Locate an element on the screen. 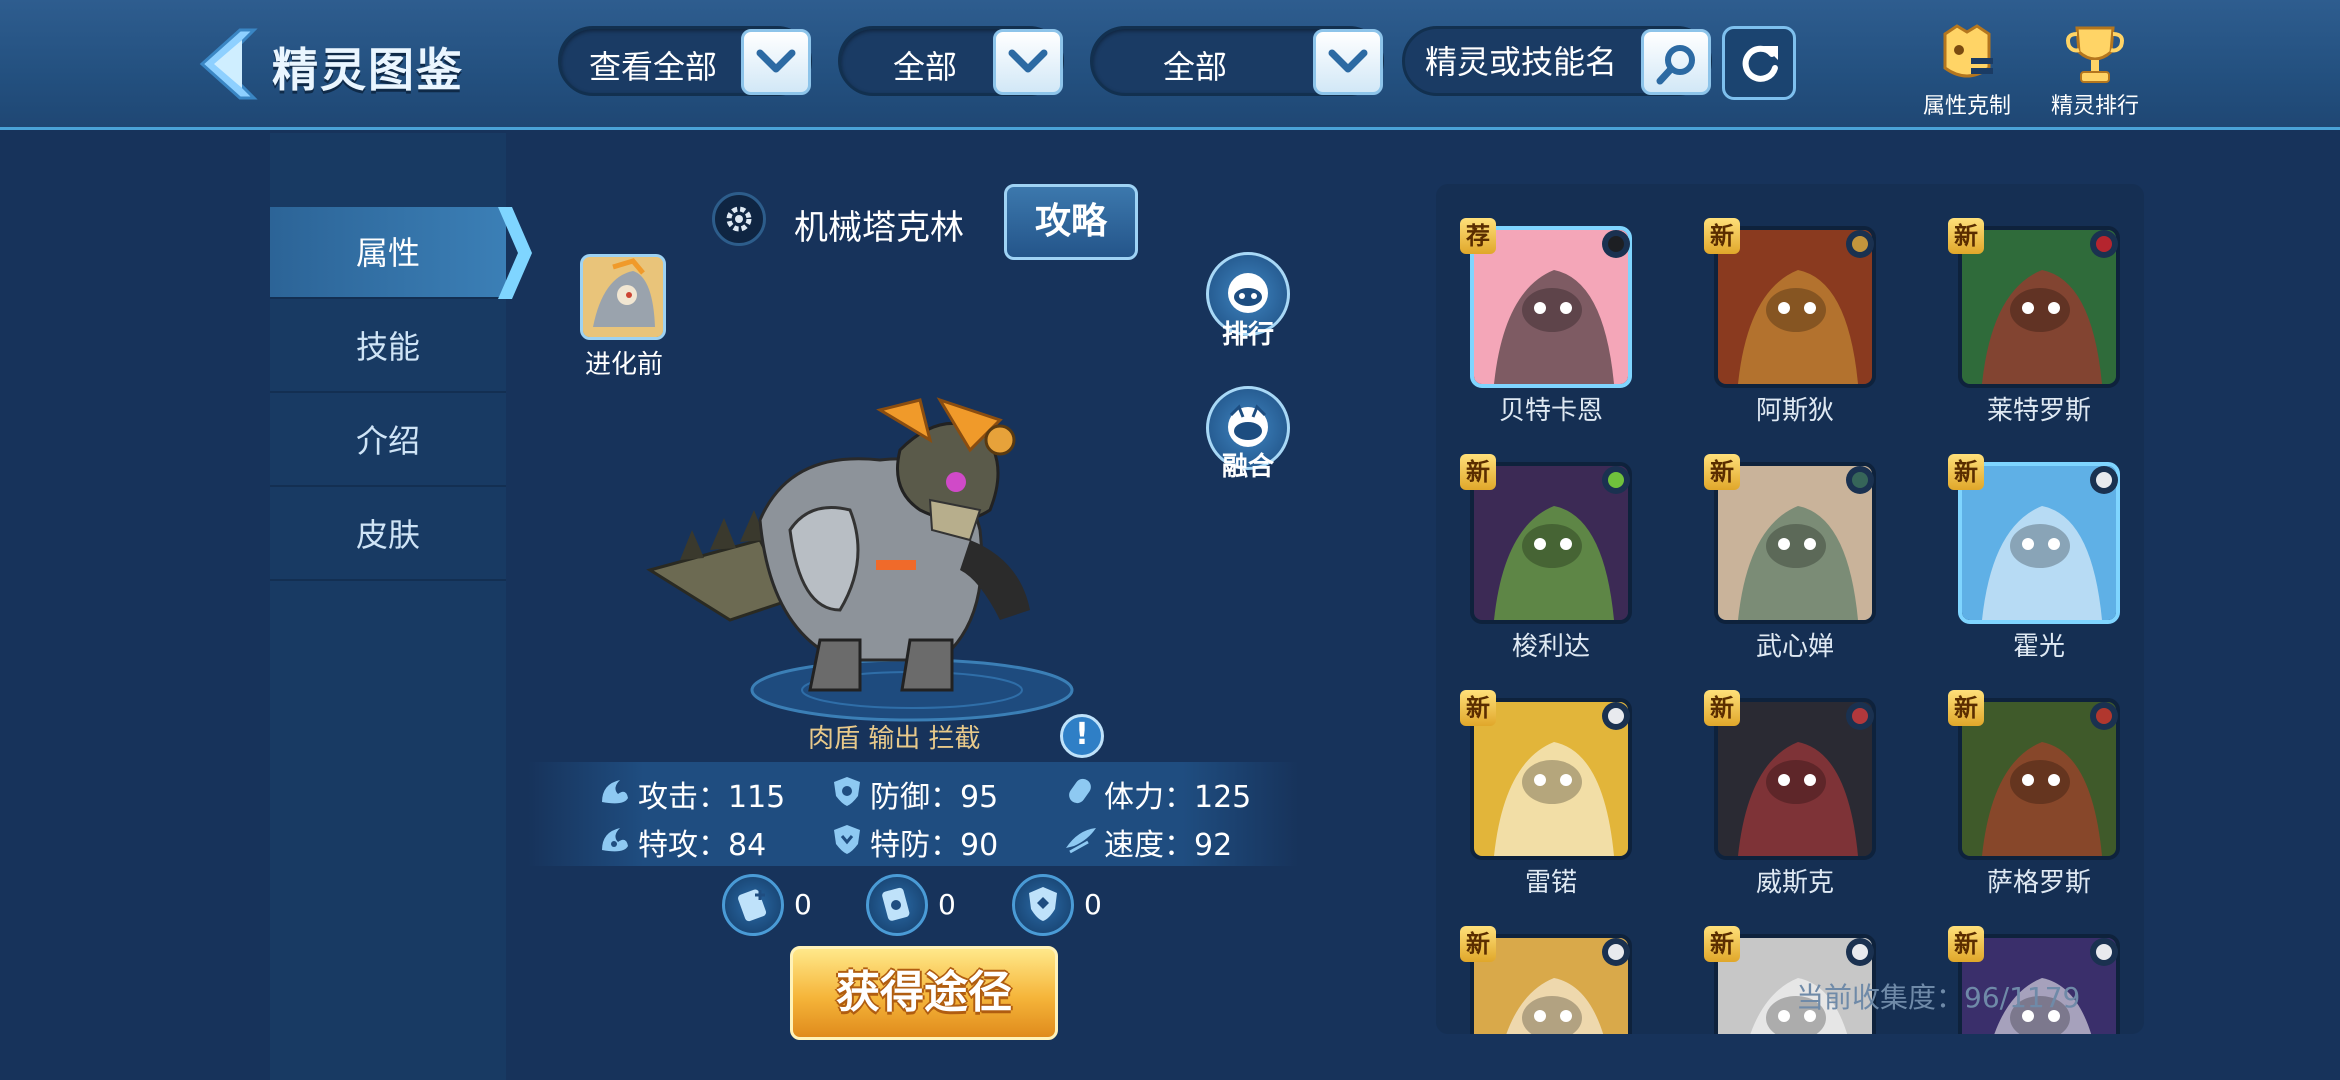 This screenshot has width=2340, height=1080. refresh-button is located at coordinates (1759, 63).